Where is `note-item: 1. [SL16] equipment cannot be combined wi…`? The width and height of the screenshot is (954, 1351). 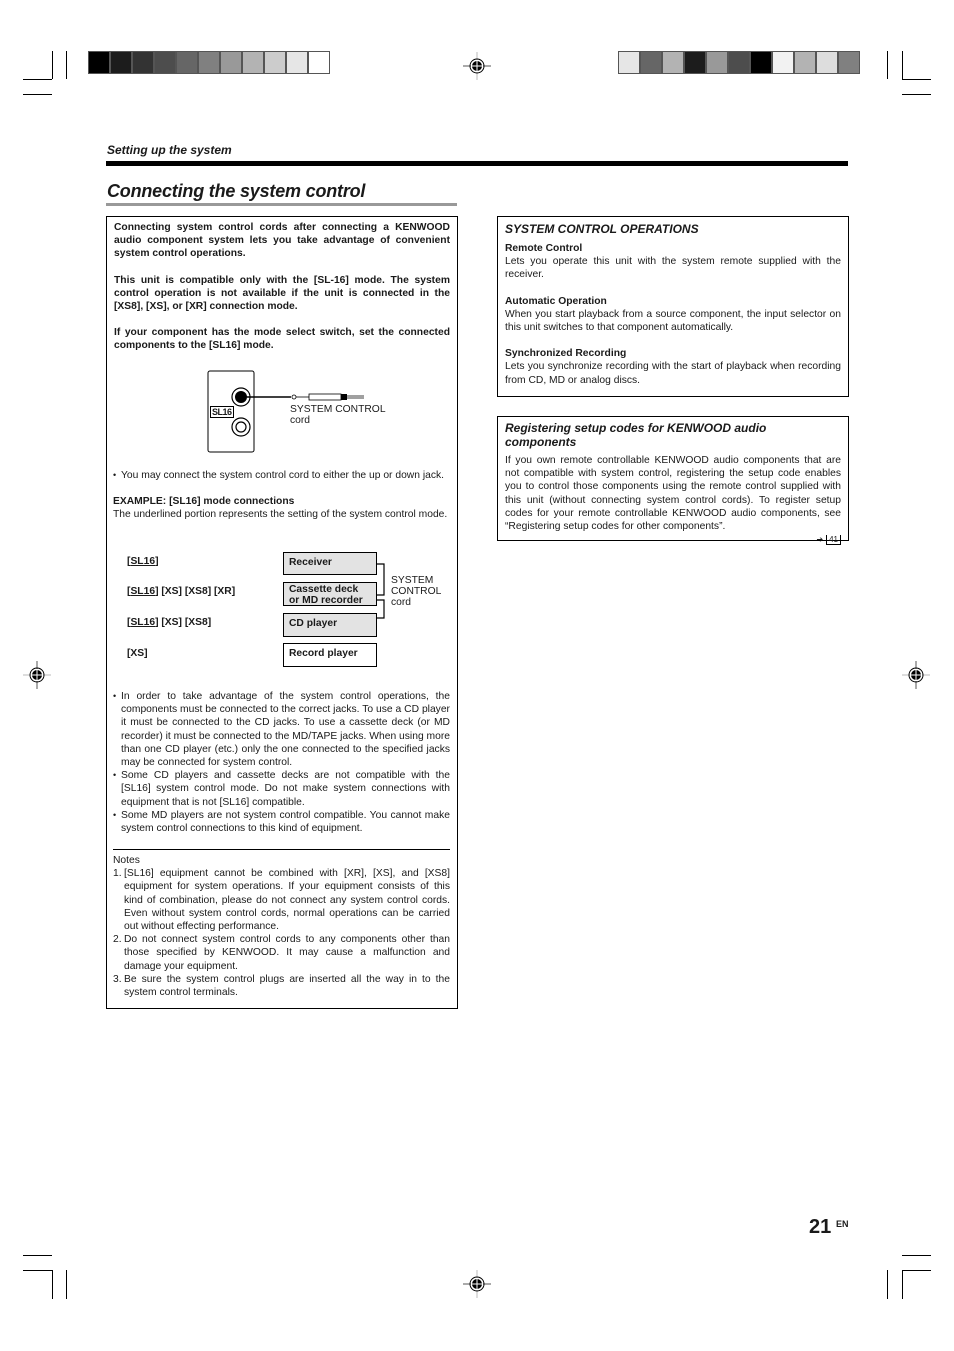
note-item: 1. [SL16] equipment cannot be combined wi… is located at coordinates (281, 900).